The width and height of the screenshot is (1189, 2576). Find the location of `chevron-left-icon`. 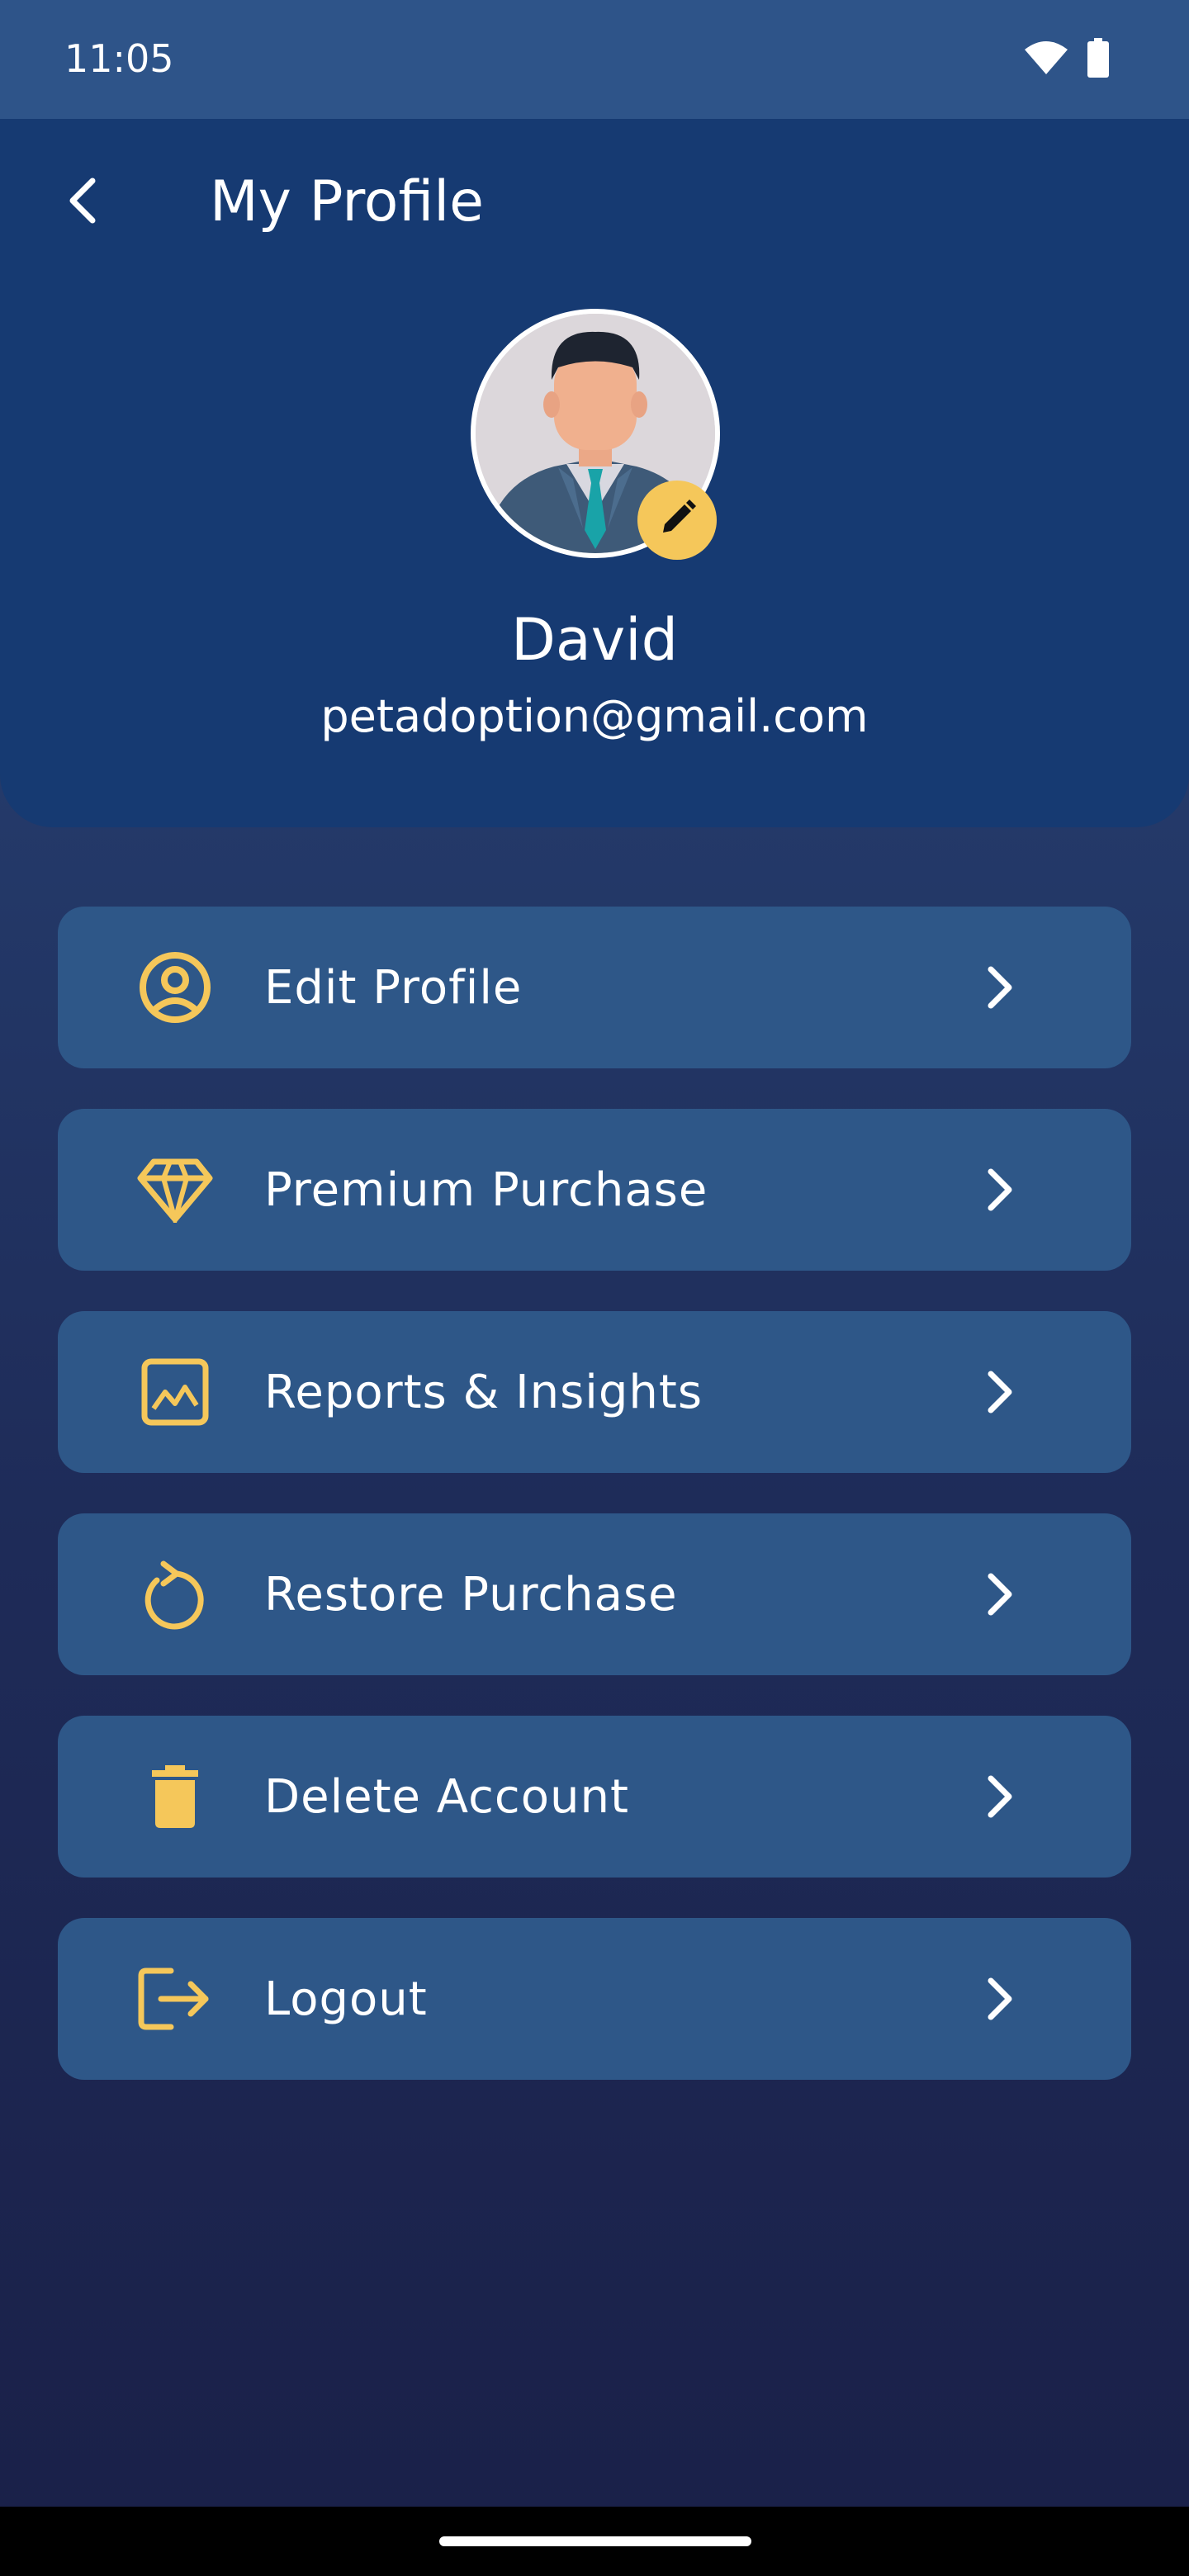

chevron-left-icon is located at coordinates (82, 203).